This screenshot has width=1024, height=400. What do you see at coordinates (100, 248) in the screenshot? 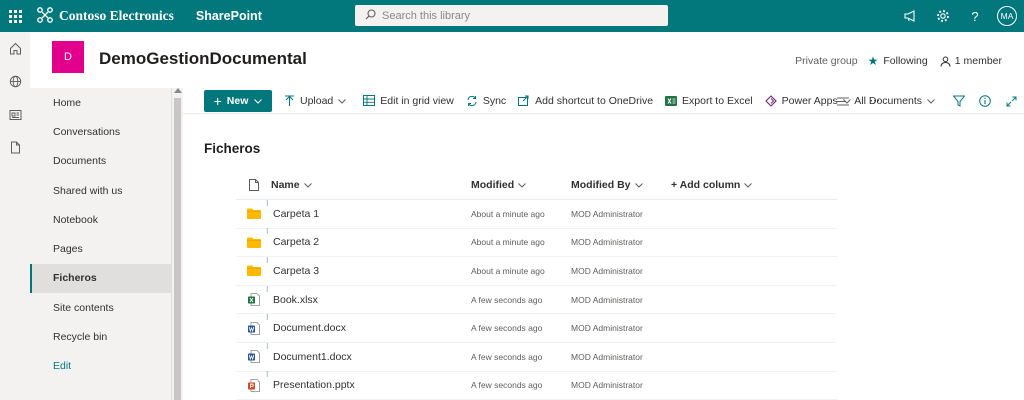
I see `nav-item-pages: Pages` at bounding box center [100, 248].